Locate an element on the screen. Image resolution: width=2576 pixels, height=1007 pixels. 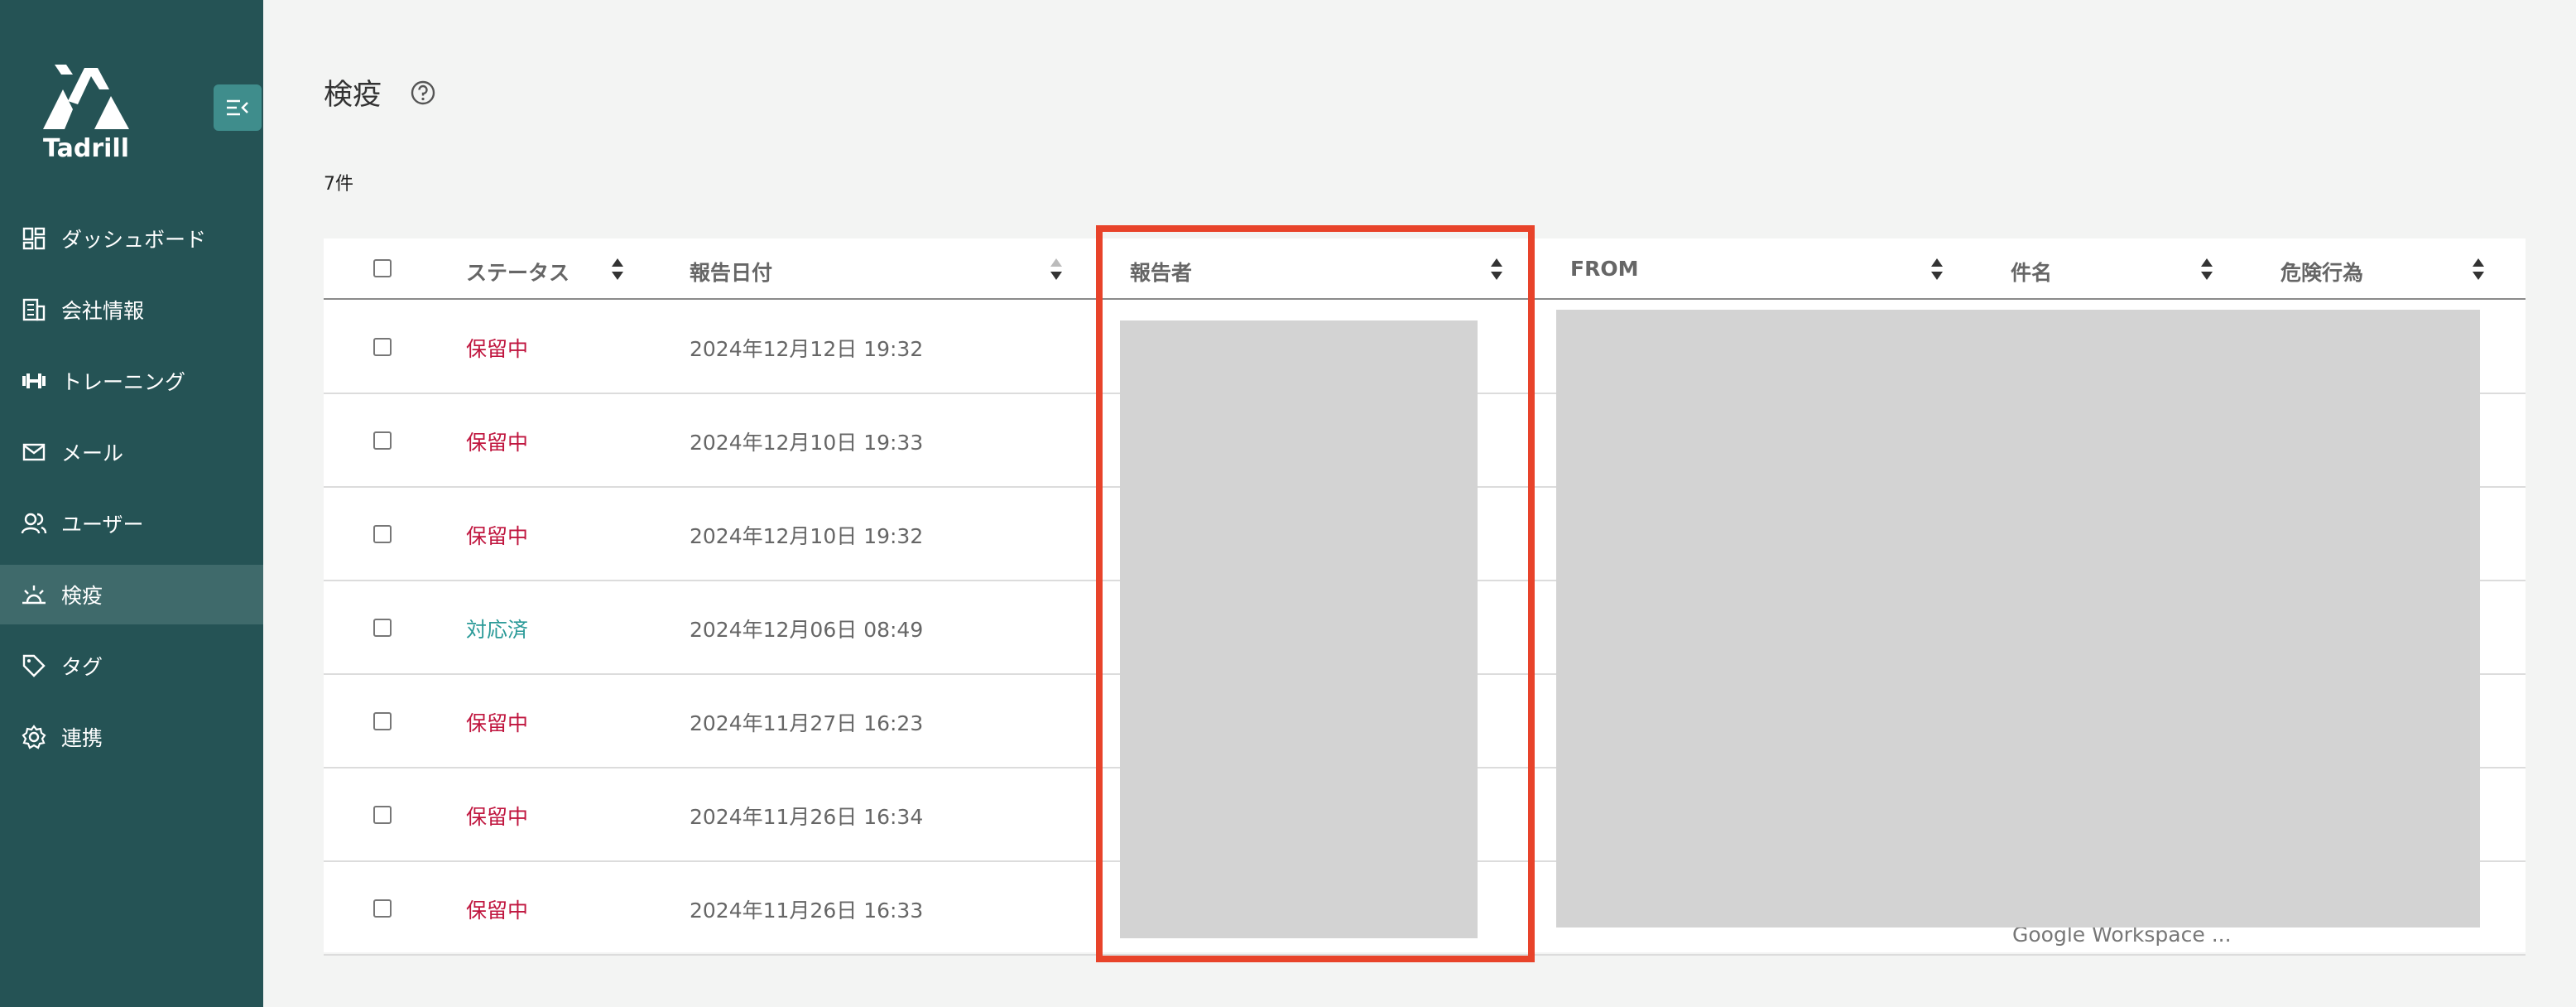
sort-date-icon is located at coordinates (1056, 269).